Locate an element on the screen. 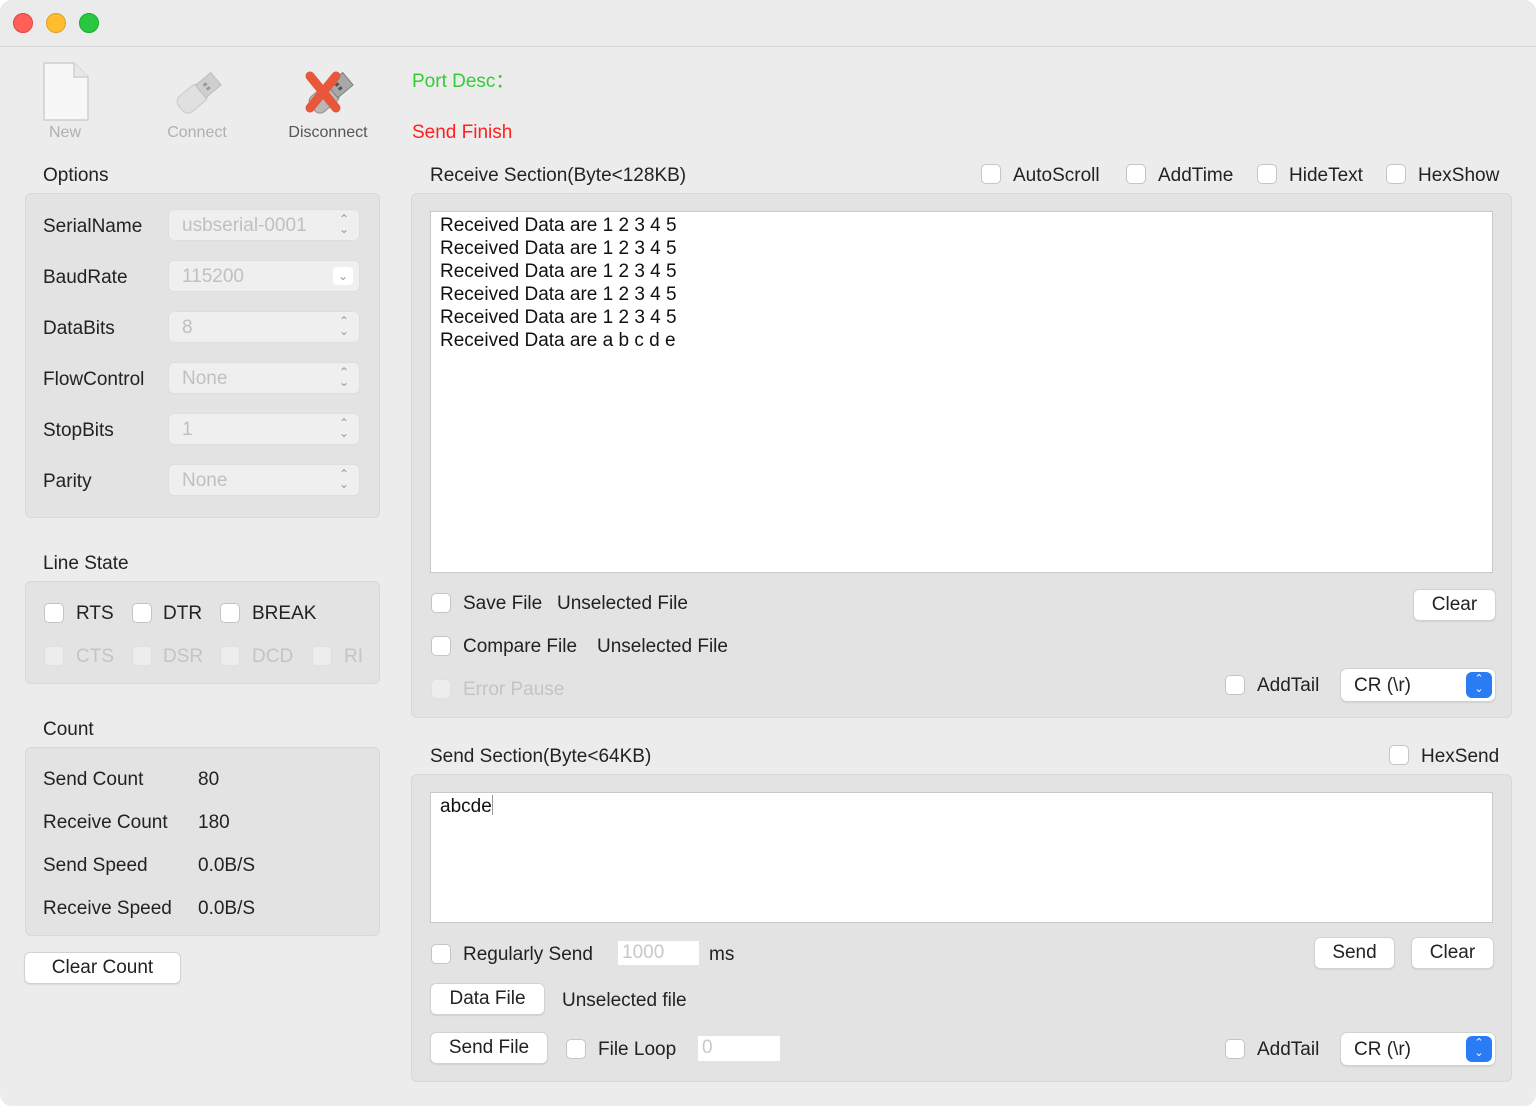  interval-input: 1000 is located at coordinates (658, 953).